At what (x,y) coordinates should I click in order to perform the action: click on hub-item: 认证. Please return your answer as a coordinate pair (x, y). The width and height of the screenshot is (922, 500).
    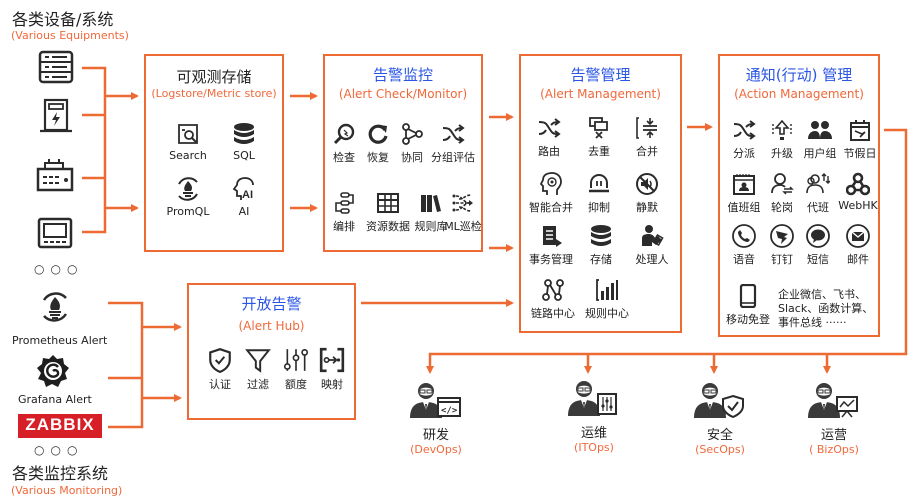
    Looking at the image, I should click on (220, 369).